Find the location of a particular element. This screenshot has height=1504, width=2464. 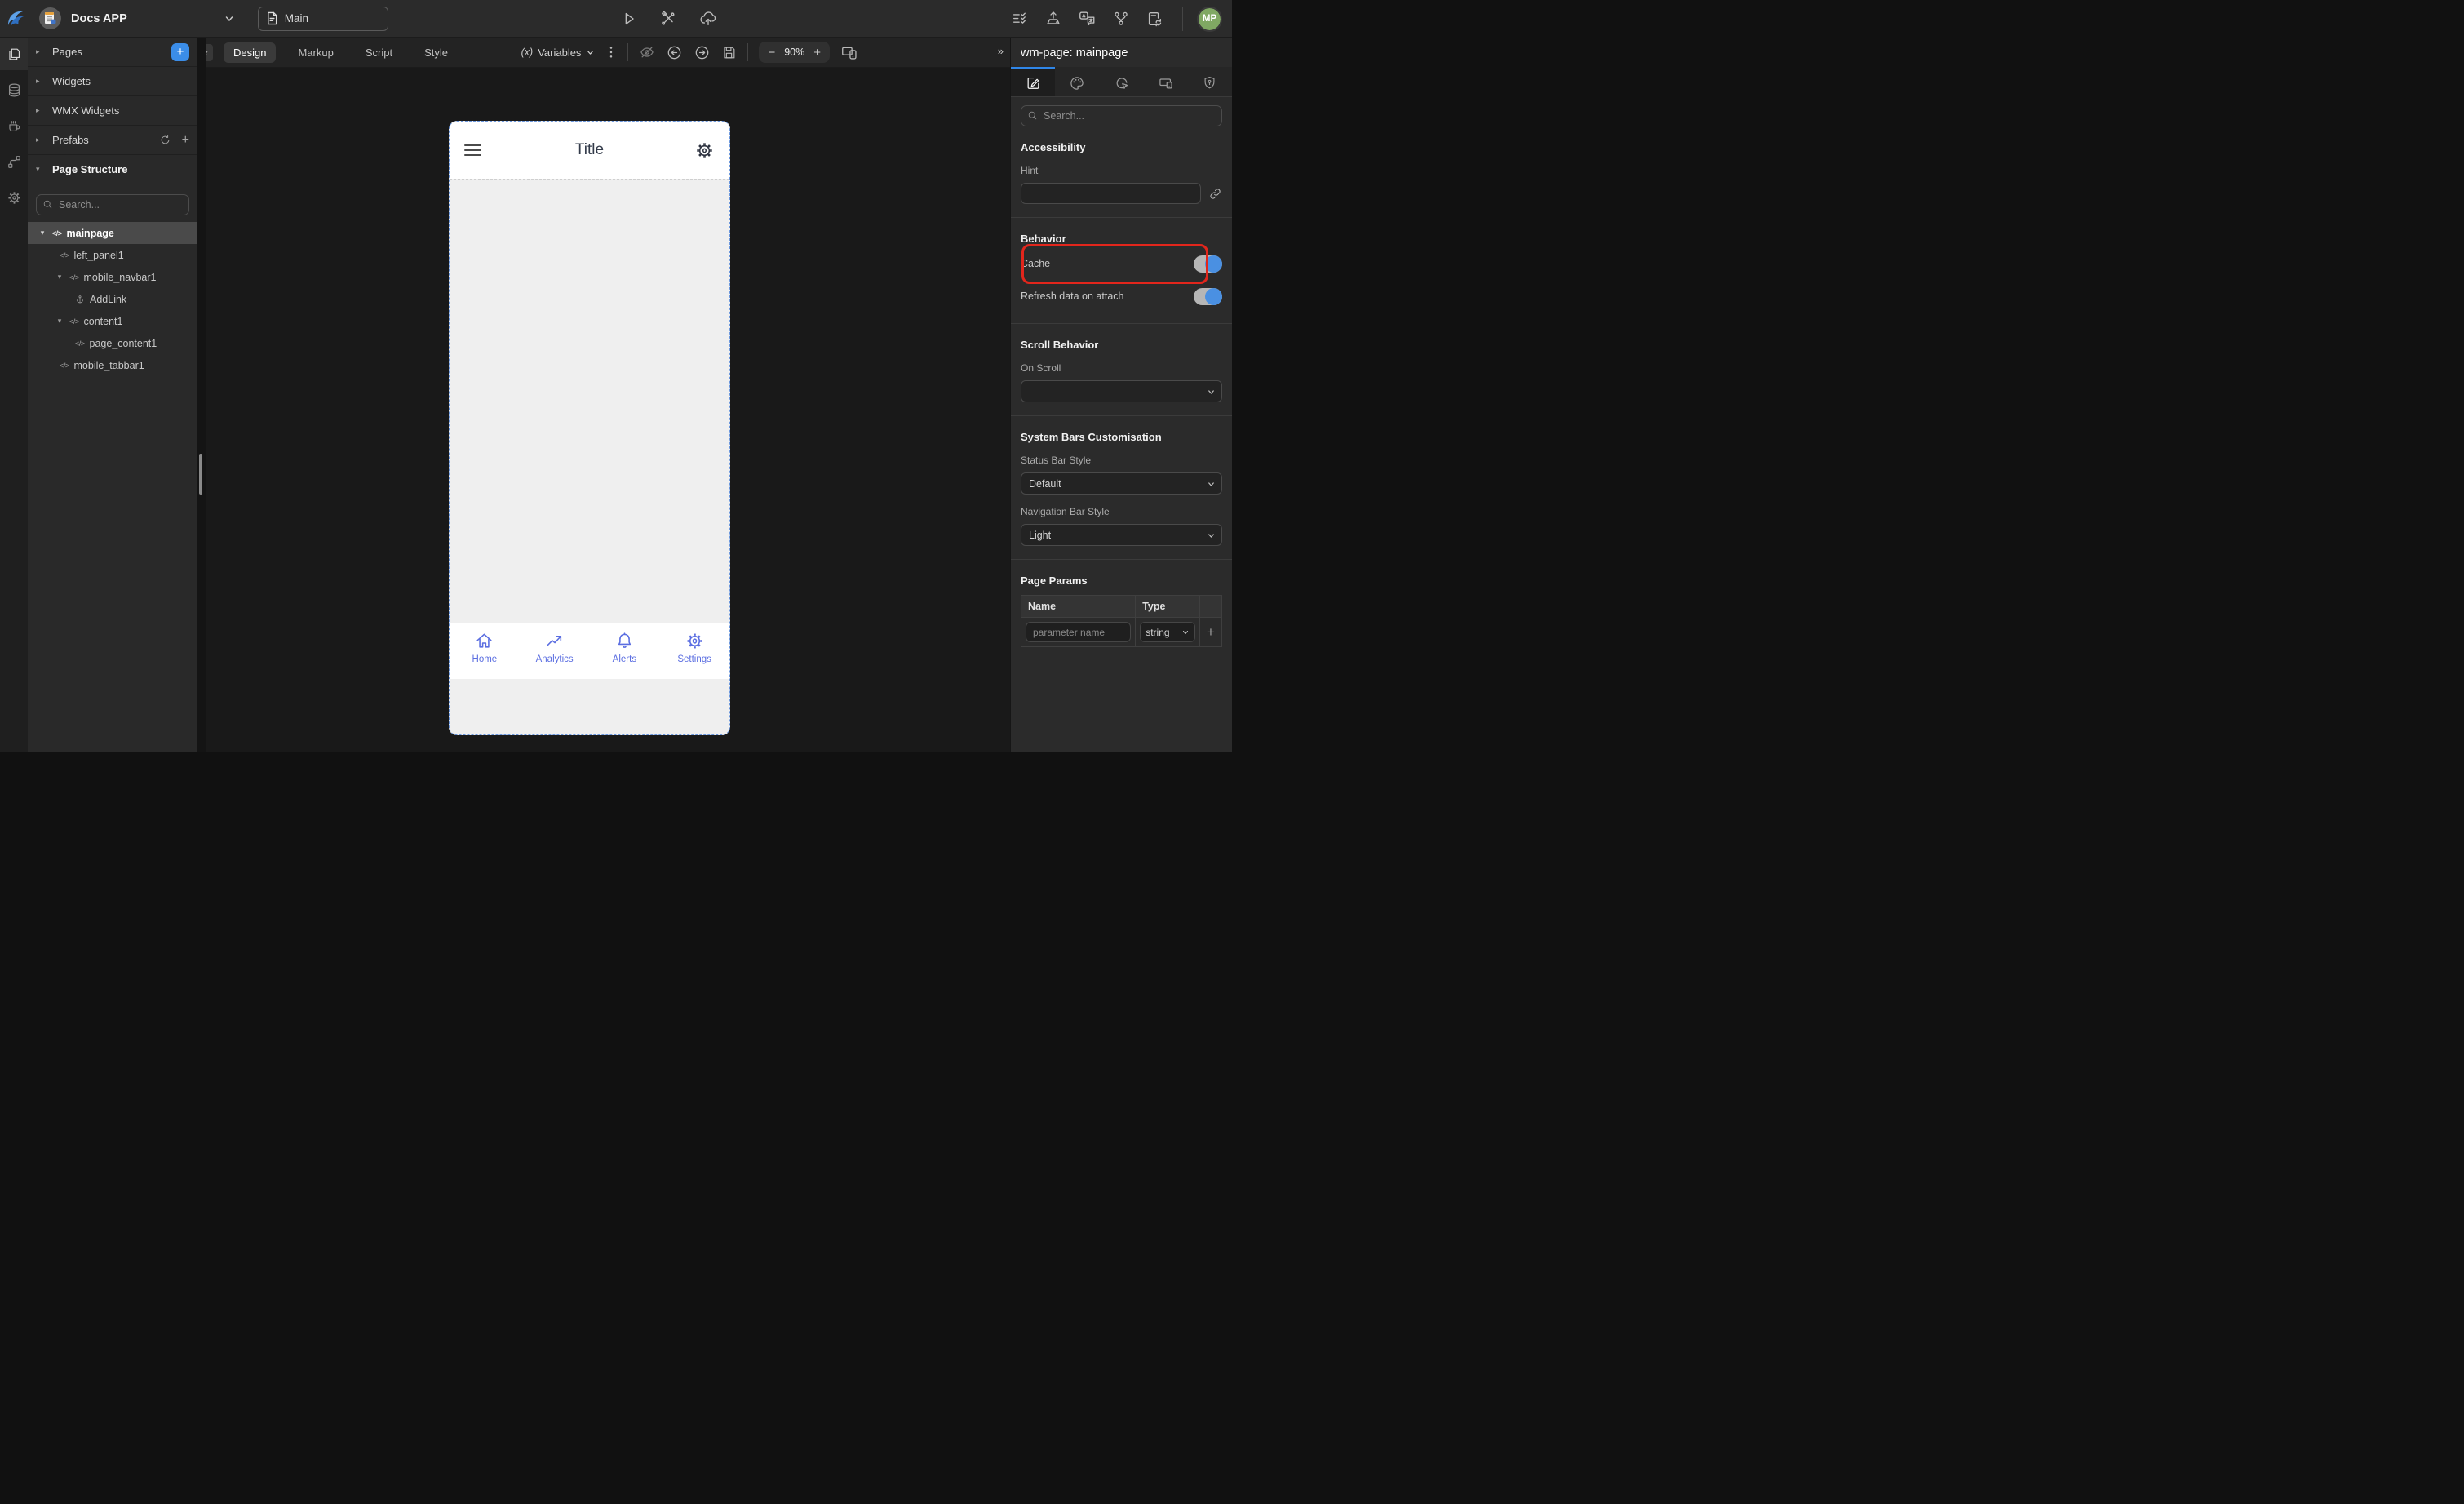

refresh-on-attach-row: Refresh data on attach is located at coordinates (1121, 296).